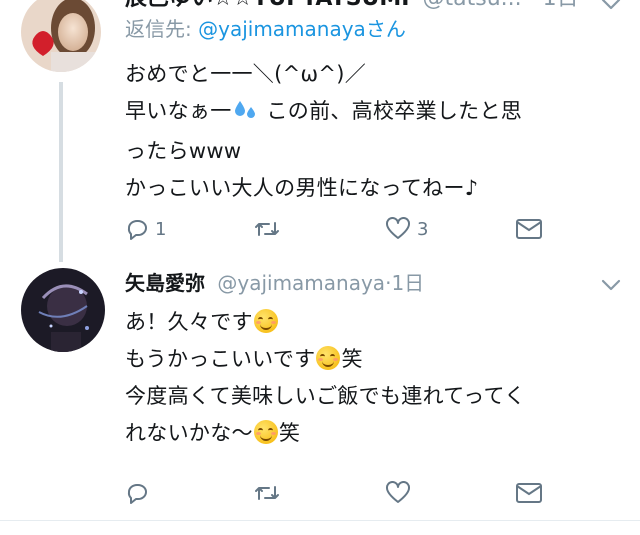 Image resolution: width=640 pixels, height=535 pixels. What do you see at coordinates (340, 229) in the screenshot?
I see `tweet1-actions: 1 3` at bounding box center [340, 229].